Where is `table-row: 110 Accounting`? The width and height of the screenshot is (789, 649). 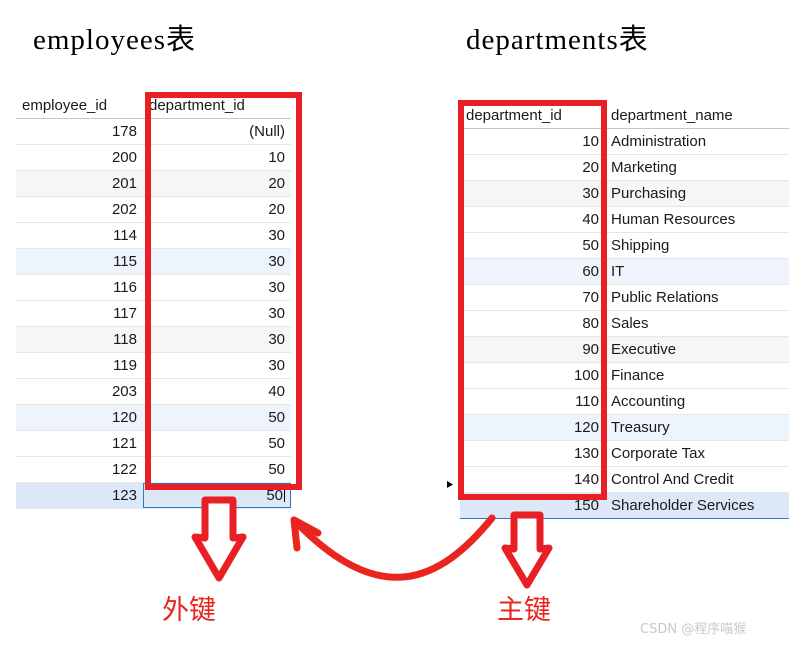 table-row: 110 Accounting is located at coordinates (624, 401).